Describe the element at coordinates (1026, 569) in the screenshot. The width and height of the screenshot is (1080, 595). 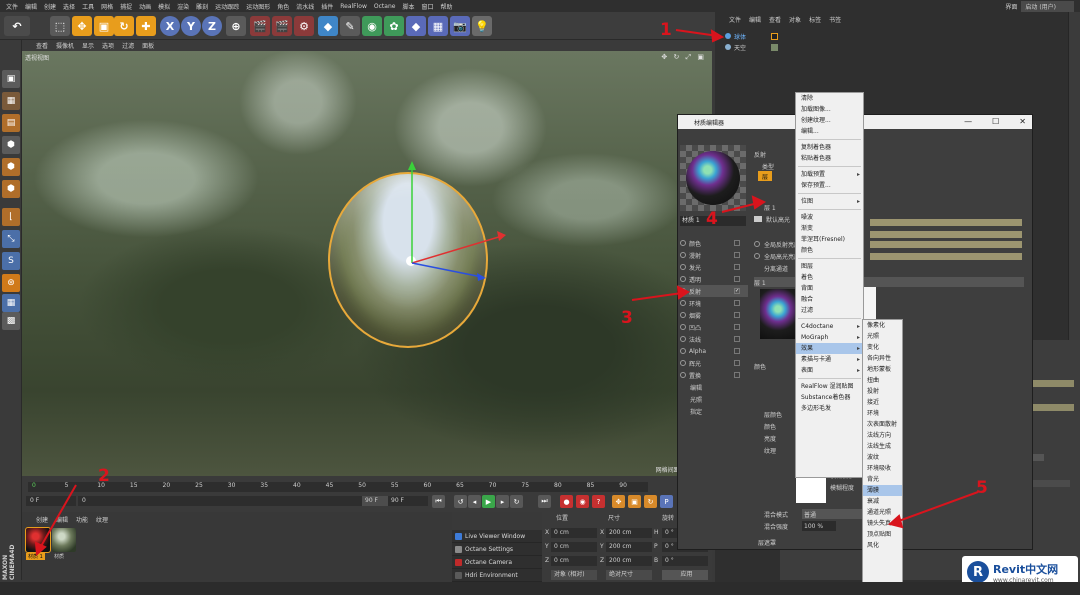
I see `watermark-title: Revit中文网` at that location.